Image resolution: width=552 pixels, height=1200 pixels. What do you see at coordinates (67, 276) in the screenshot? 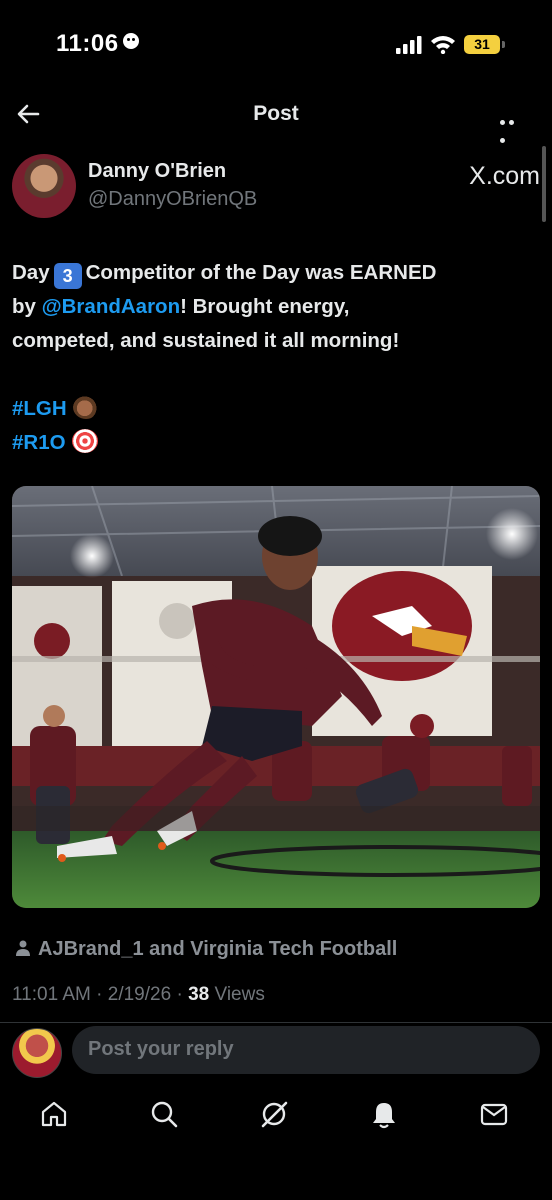
I see `keycap-3-emoji: 3` at bounding box center [67, 276].